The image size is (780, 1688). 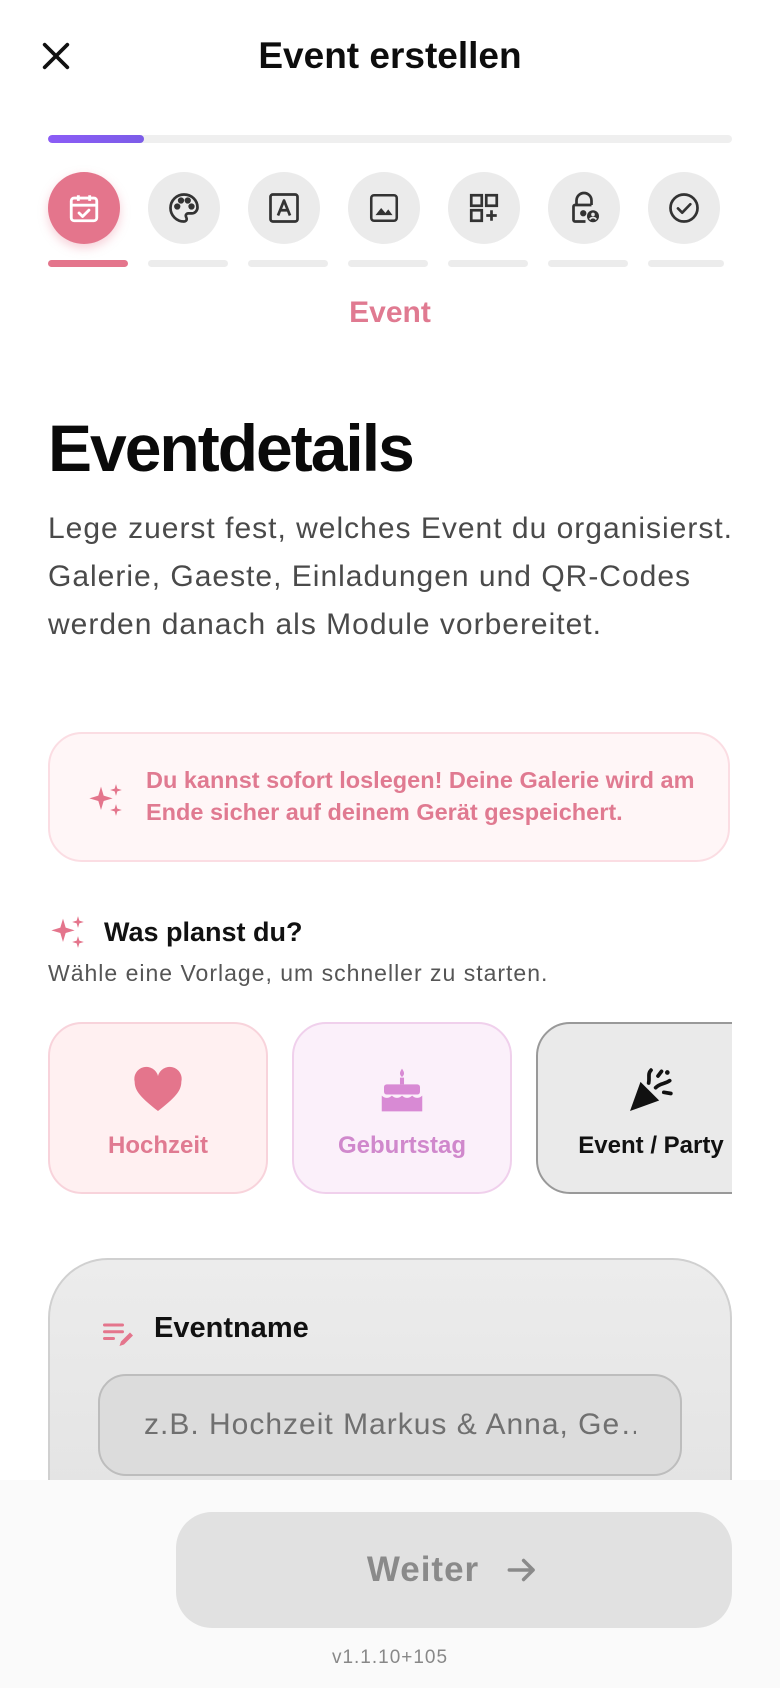 I want to click on event-name-input, so click(x=390, y=1425).